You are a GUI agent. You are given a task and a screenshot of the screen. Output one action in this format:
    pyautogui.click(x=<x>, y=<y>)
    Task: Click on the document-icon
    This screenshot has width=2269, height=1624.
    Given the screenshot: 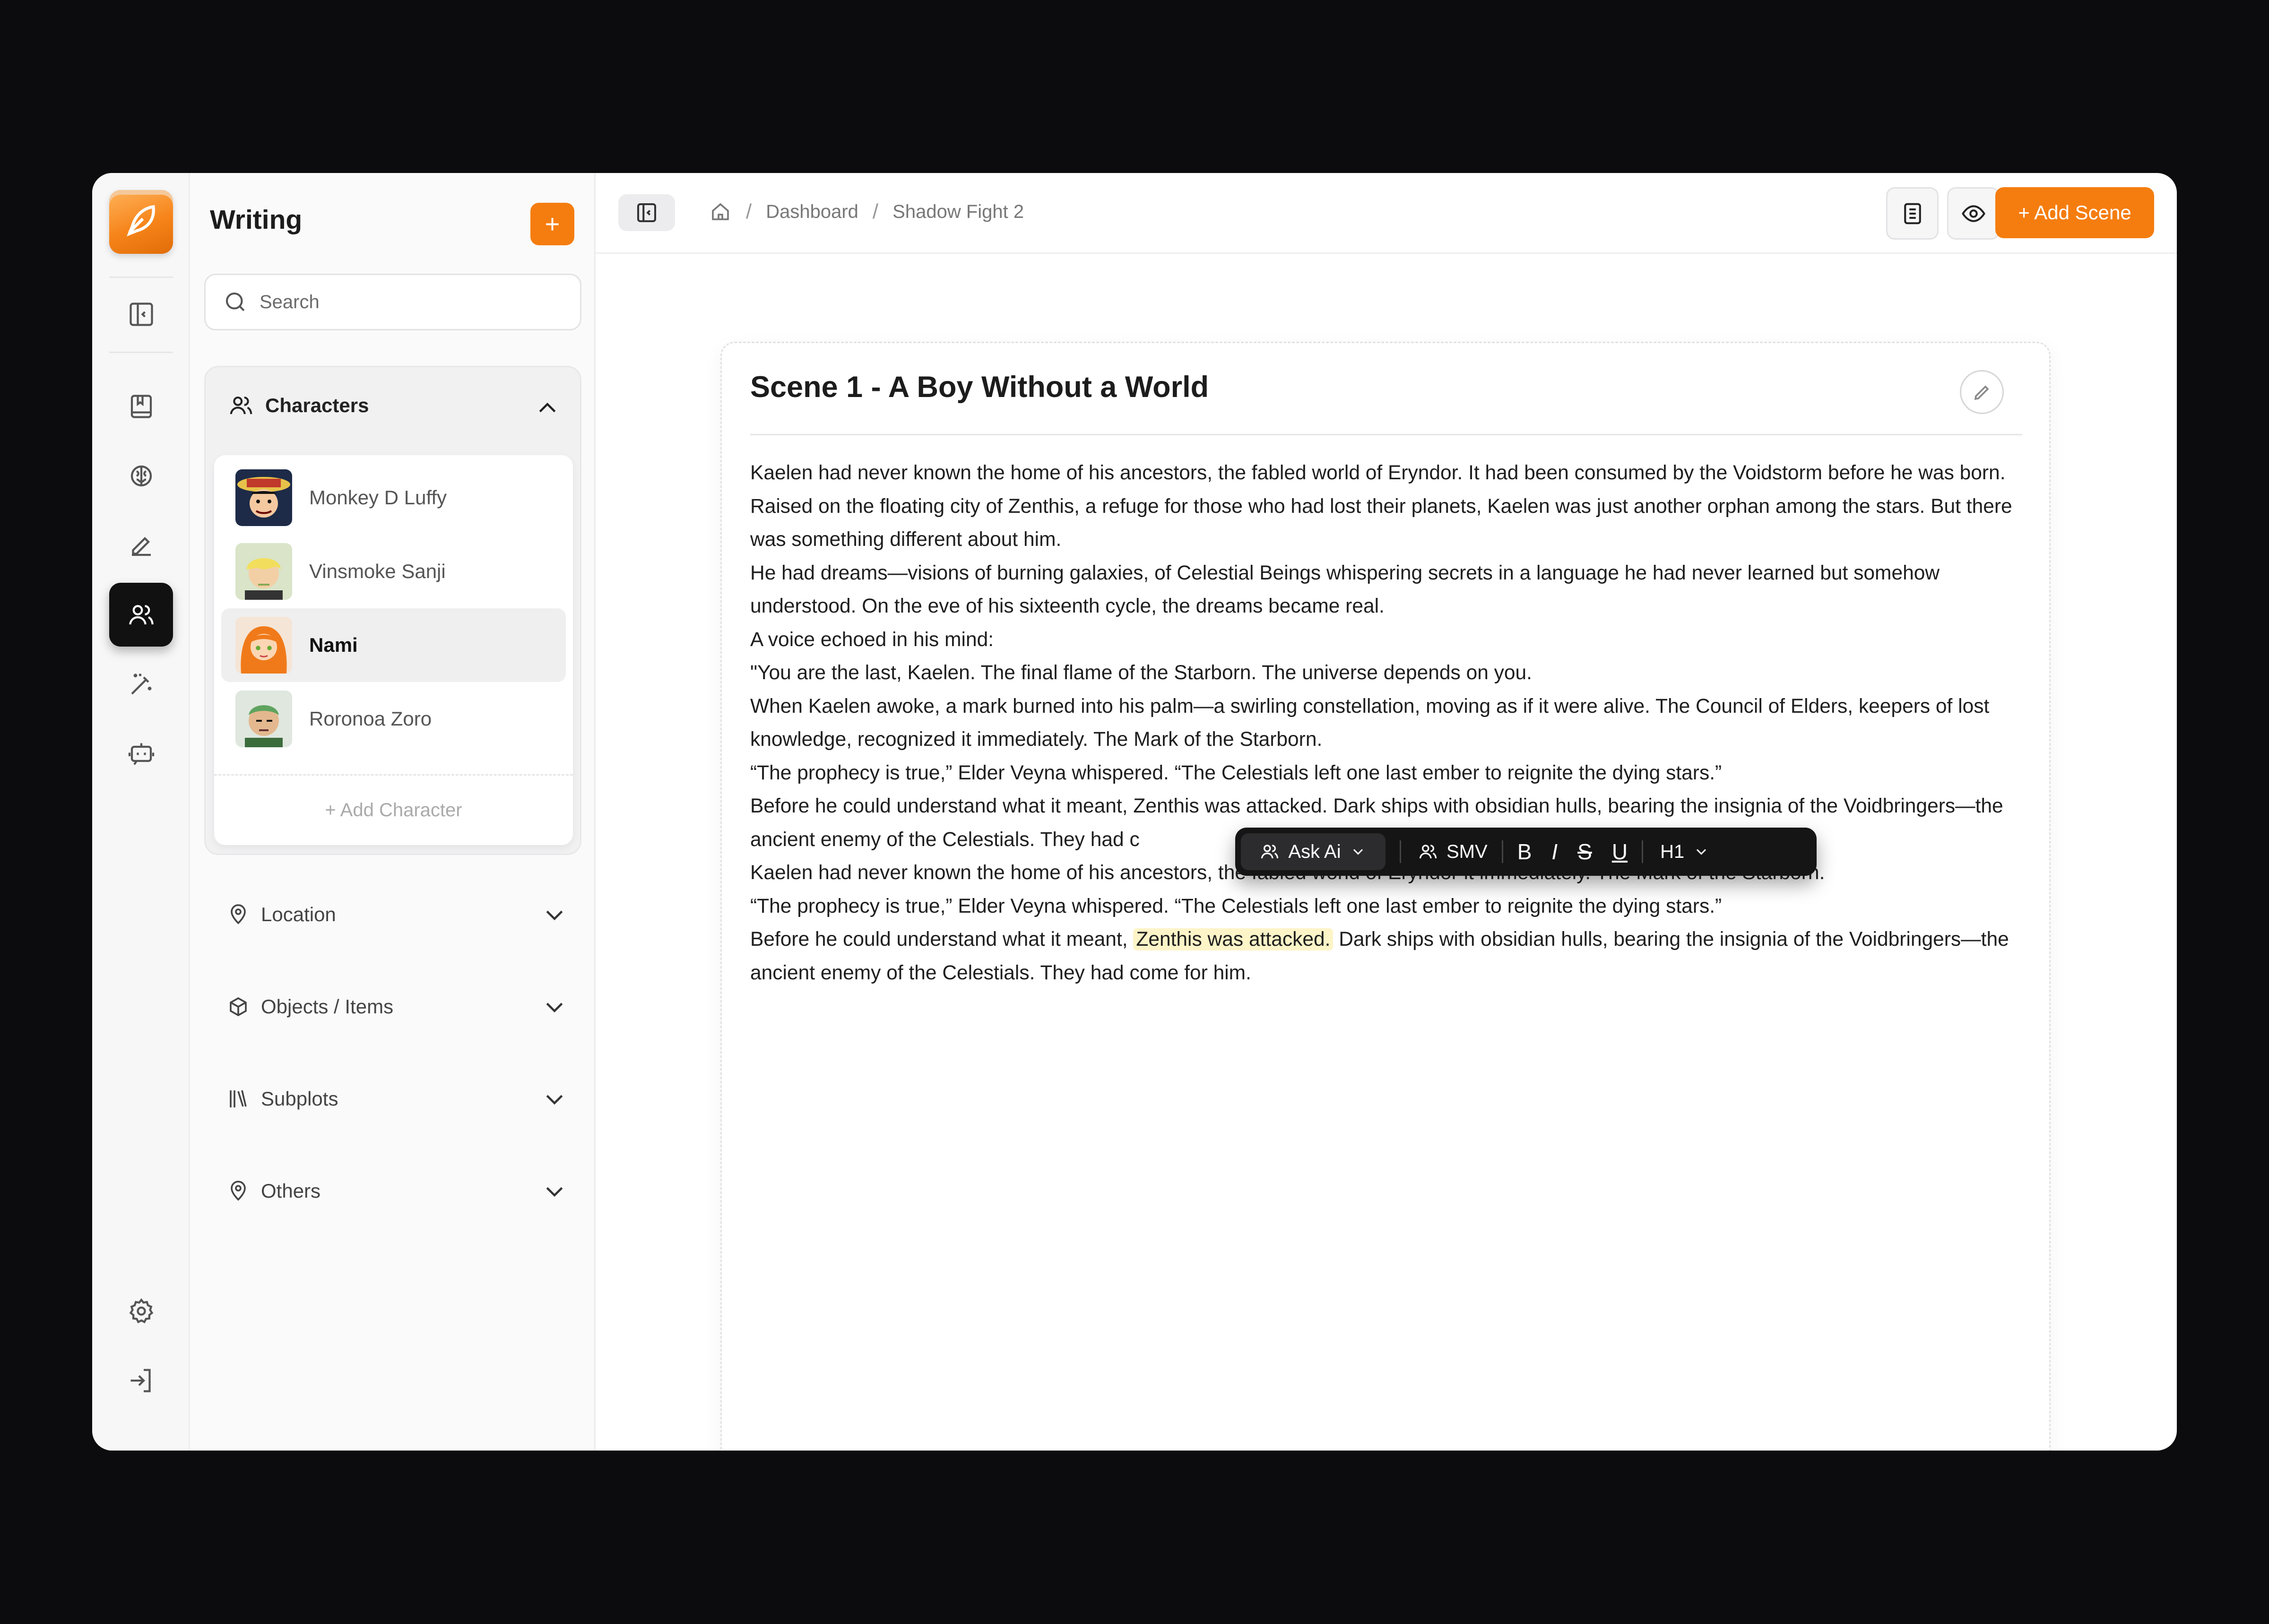 What is the action you would take?
    pyautogui.click(x=1912, y=213)
    